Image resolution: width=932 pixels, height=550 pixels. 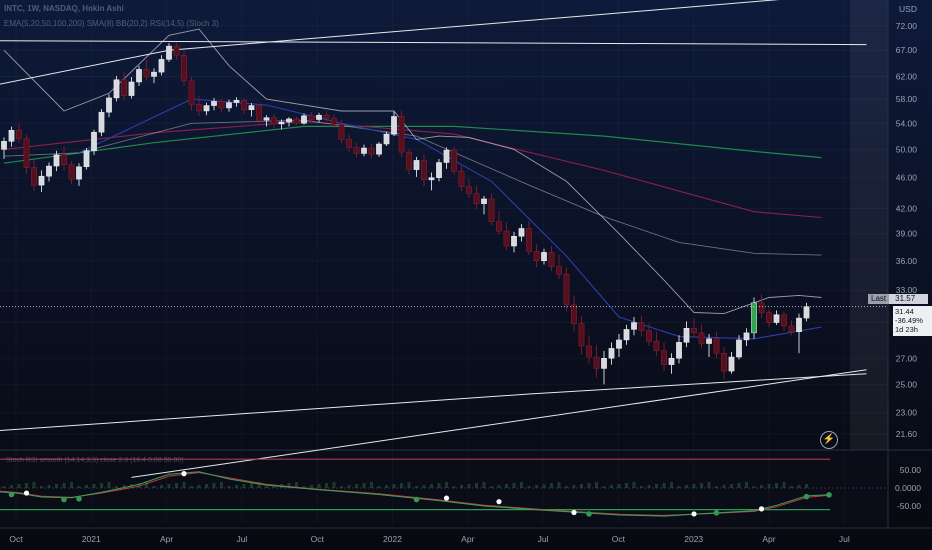 I want to click on lightning-icon: ⚡, so click(x=829, y=440).